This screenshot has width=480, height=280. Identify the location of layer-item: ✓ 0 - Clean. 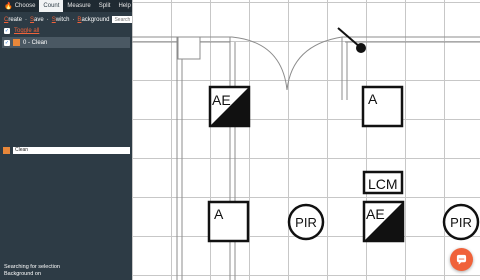
(66, 42).